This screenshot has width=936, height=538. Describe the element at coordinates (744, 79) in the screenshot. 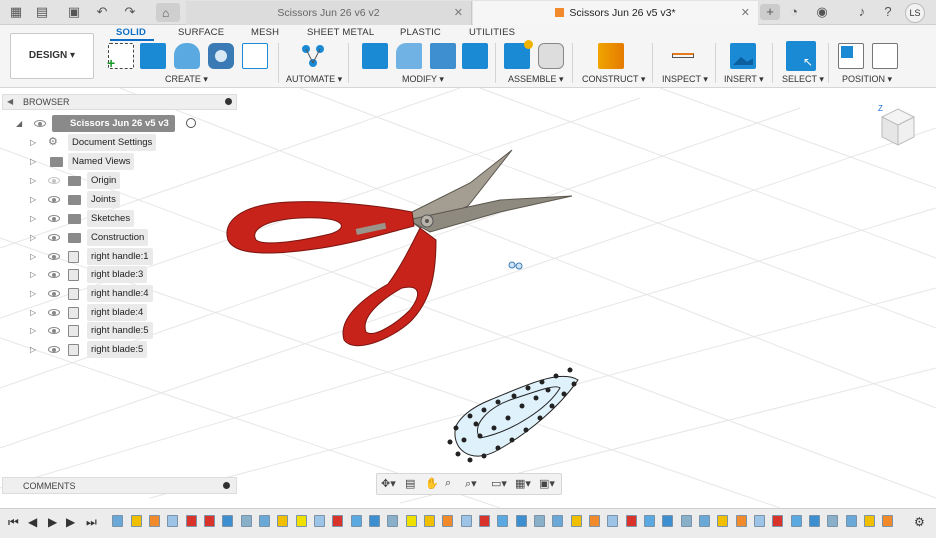

I see `insert-menu: INSERT ▾` at that location.